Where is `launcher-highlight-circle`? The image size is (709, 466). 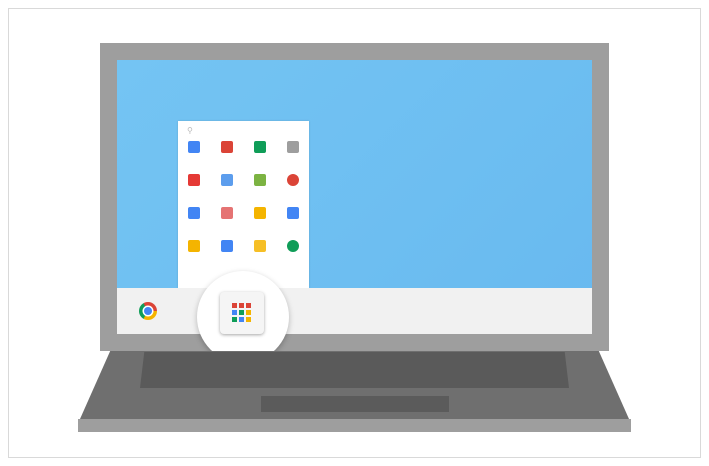 launcher-highlight-circle is located at coordinates (243, 317).